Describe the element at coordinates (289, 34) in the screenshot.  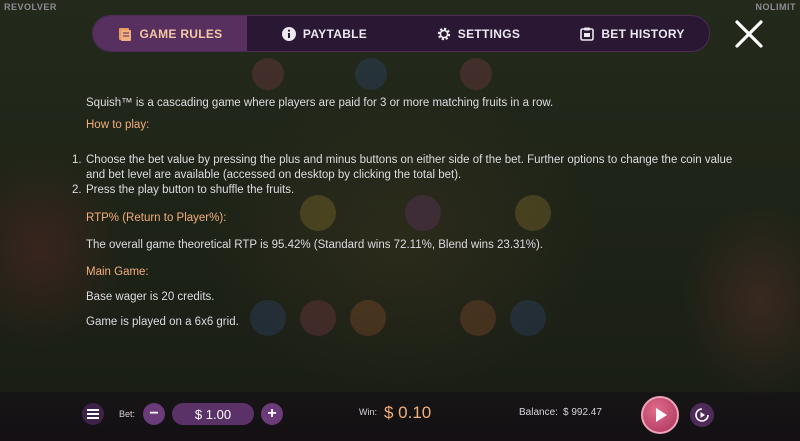
I see `info-icon` at that location.